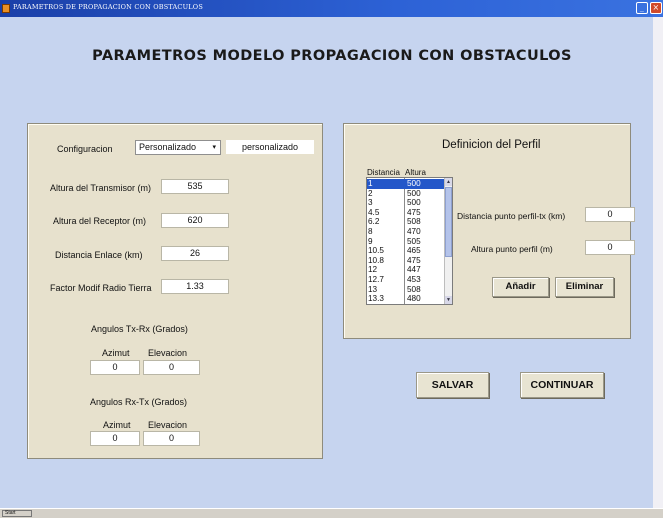 Image resolution: width=663 pixels, height=518 pixels. Describe the element at coordinates (414, 279) in the screenshot. I see `list-item-altura: 453` at that location.